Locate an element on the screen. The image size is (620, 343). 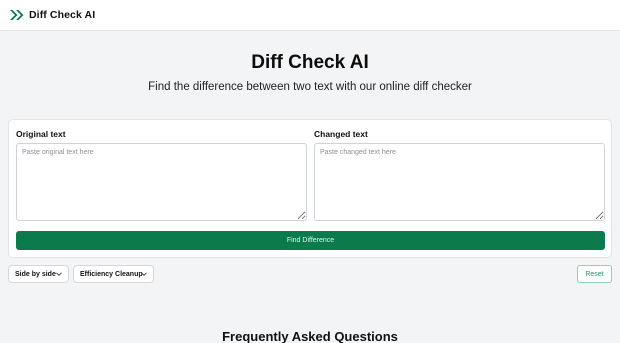
cleanup-mode-value: Efficiency Cleanup is located at coordinates (111, 274).